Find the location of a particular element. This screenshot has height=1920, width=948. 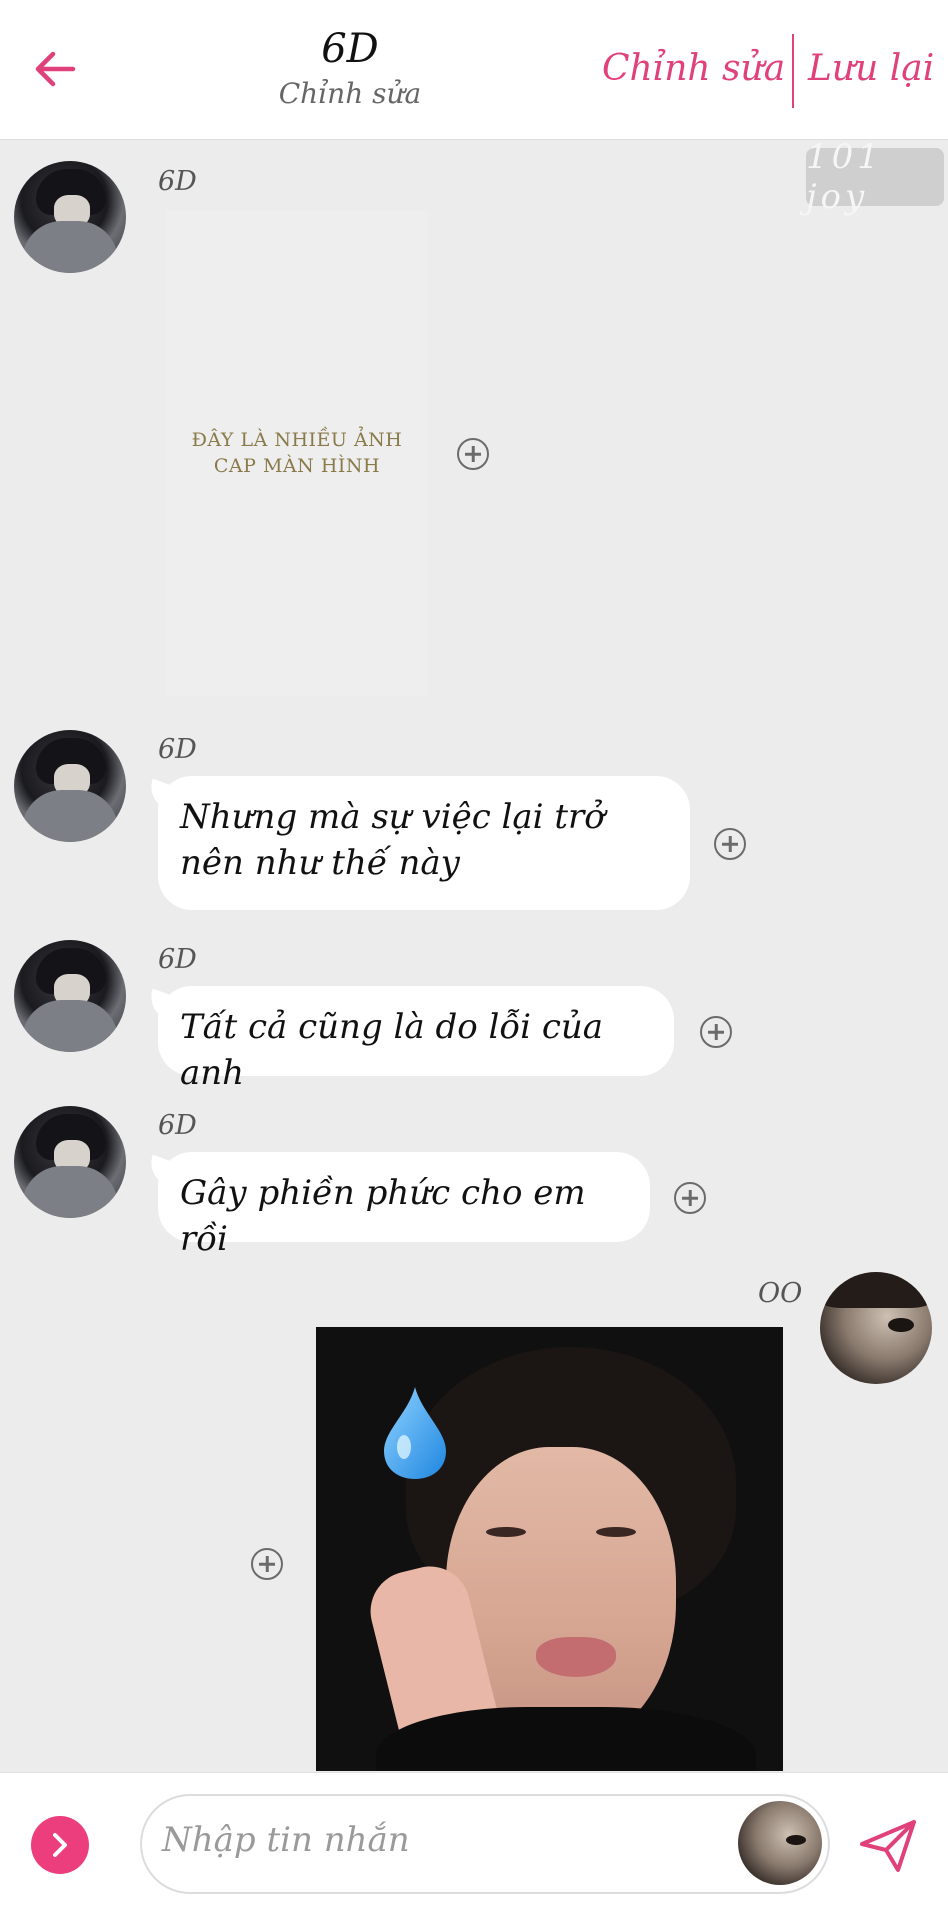

message-bubble: Tất cả cũng là do lỗi của anh is located at coordinates (416, 1039).